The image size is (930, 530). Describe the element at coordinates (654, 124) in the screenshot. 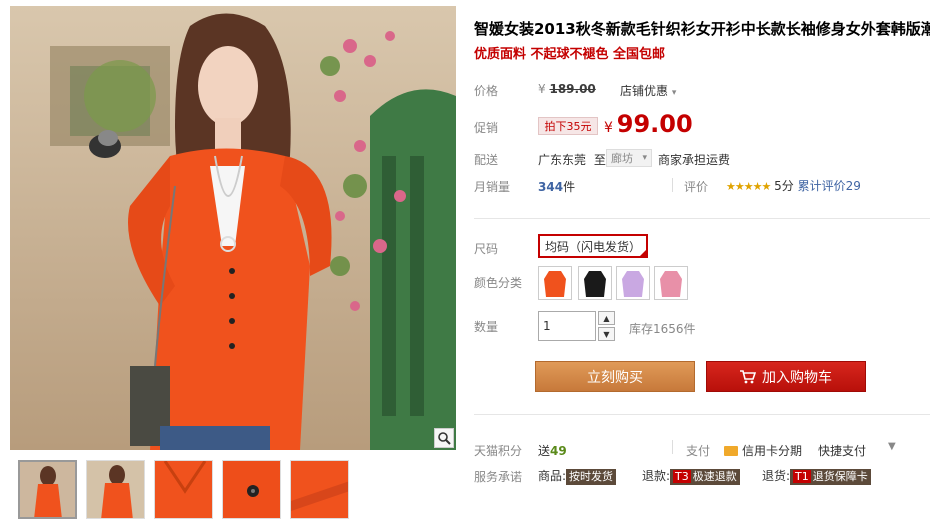

I see `promo-price-value: 99.00` at that location.